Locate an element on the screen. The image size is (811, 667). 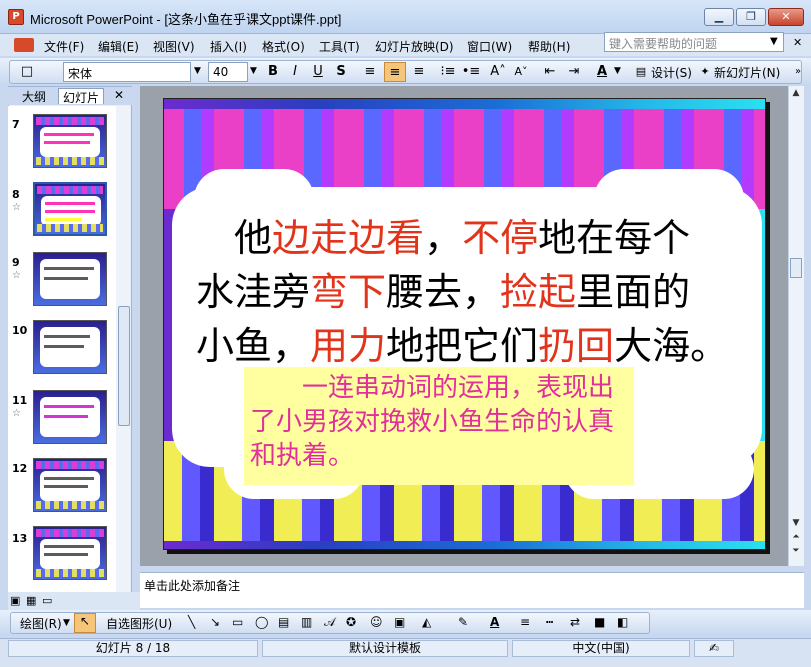
menu-file: 文件(F) is located at coordinates (64, 46).